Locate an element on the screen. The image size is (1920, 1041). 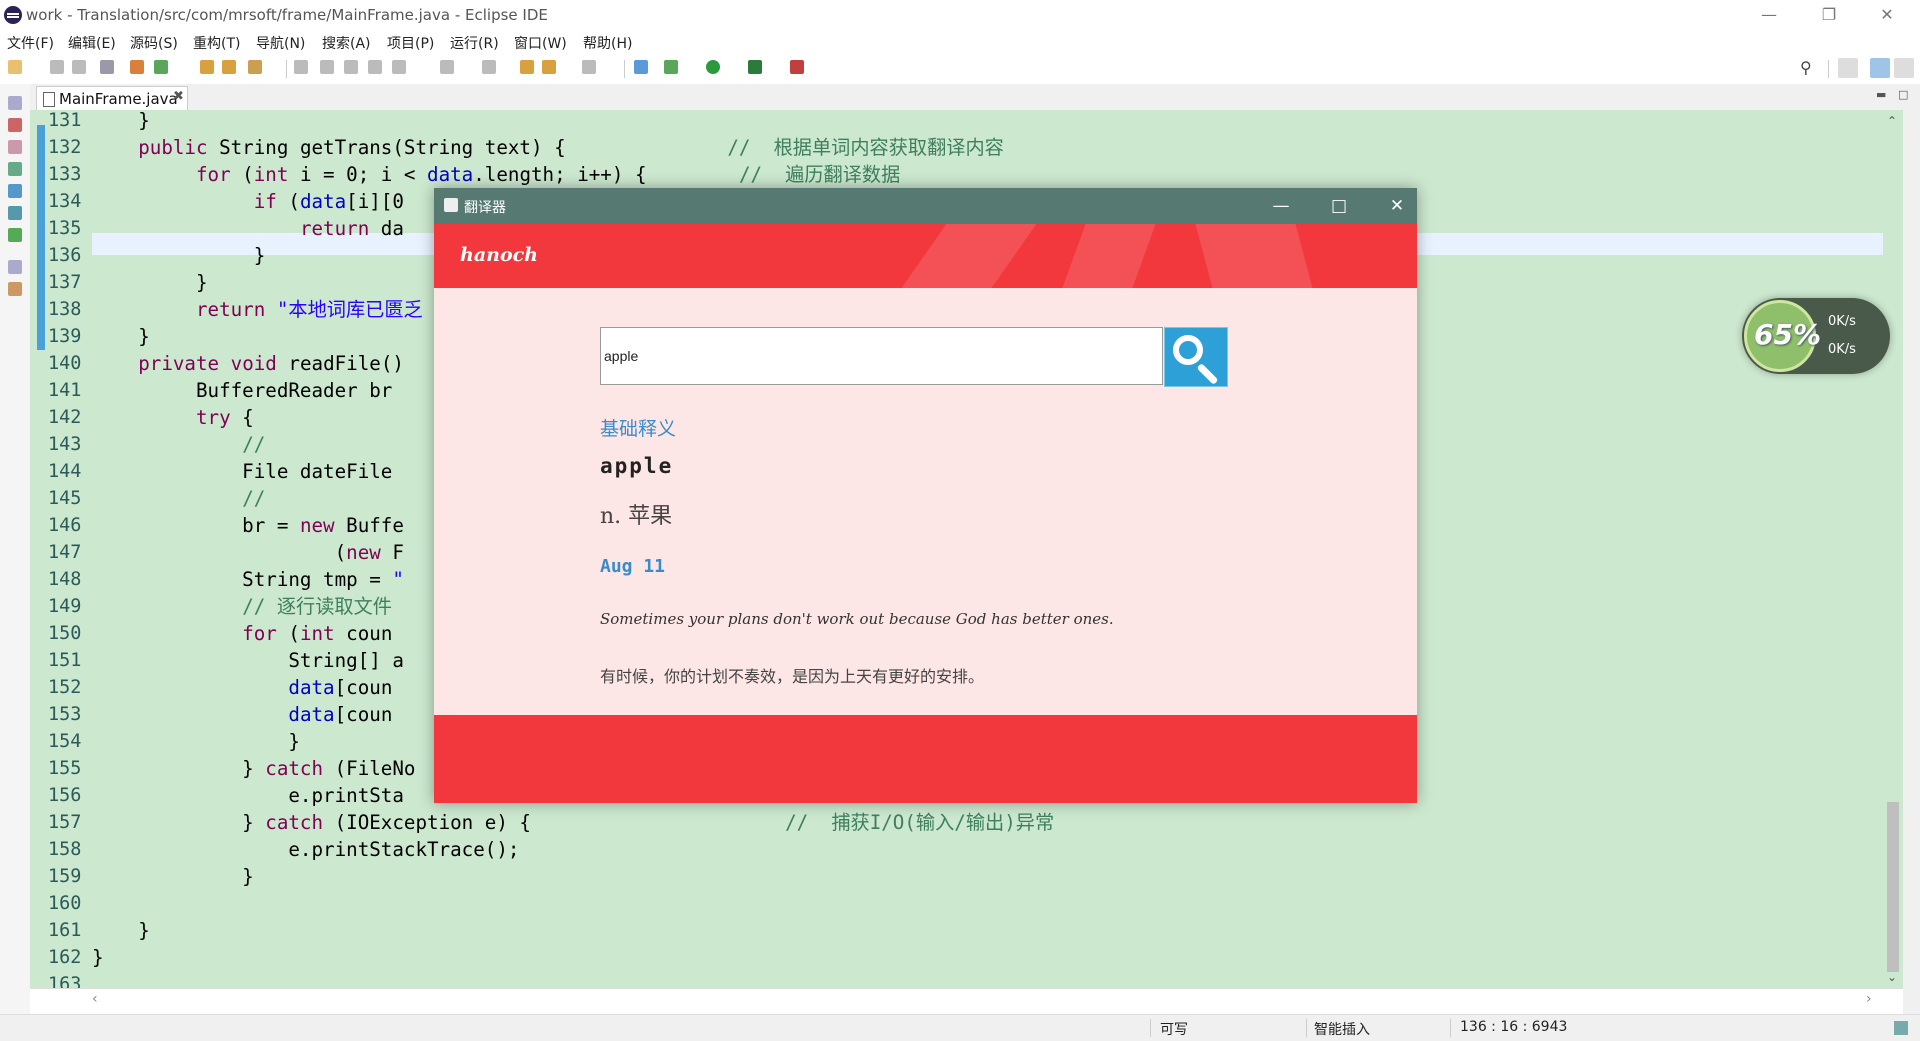
open-type-icon is located at coordinates (207, 67).